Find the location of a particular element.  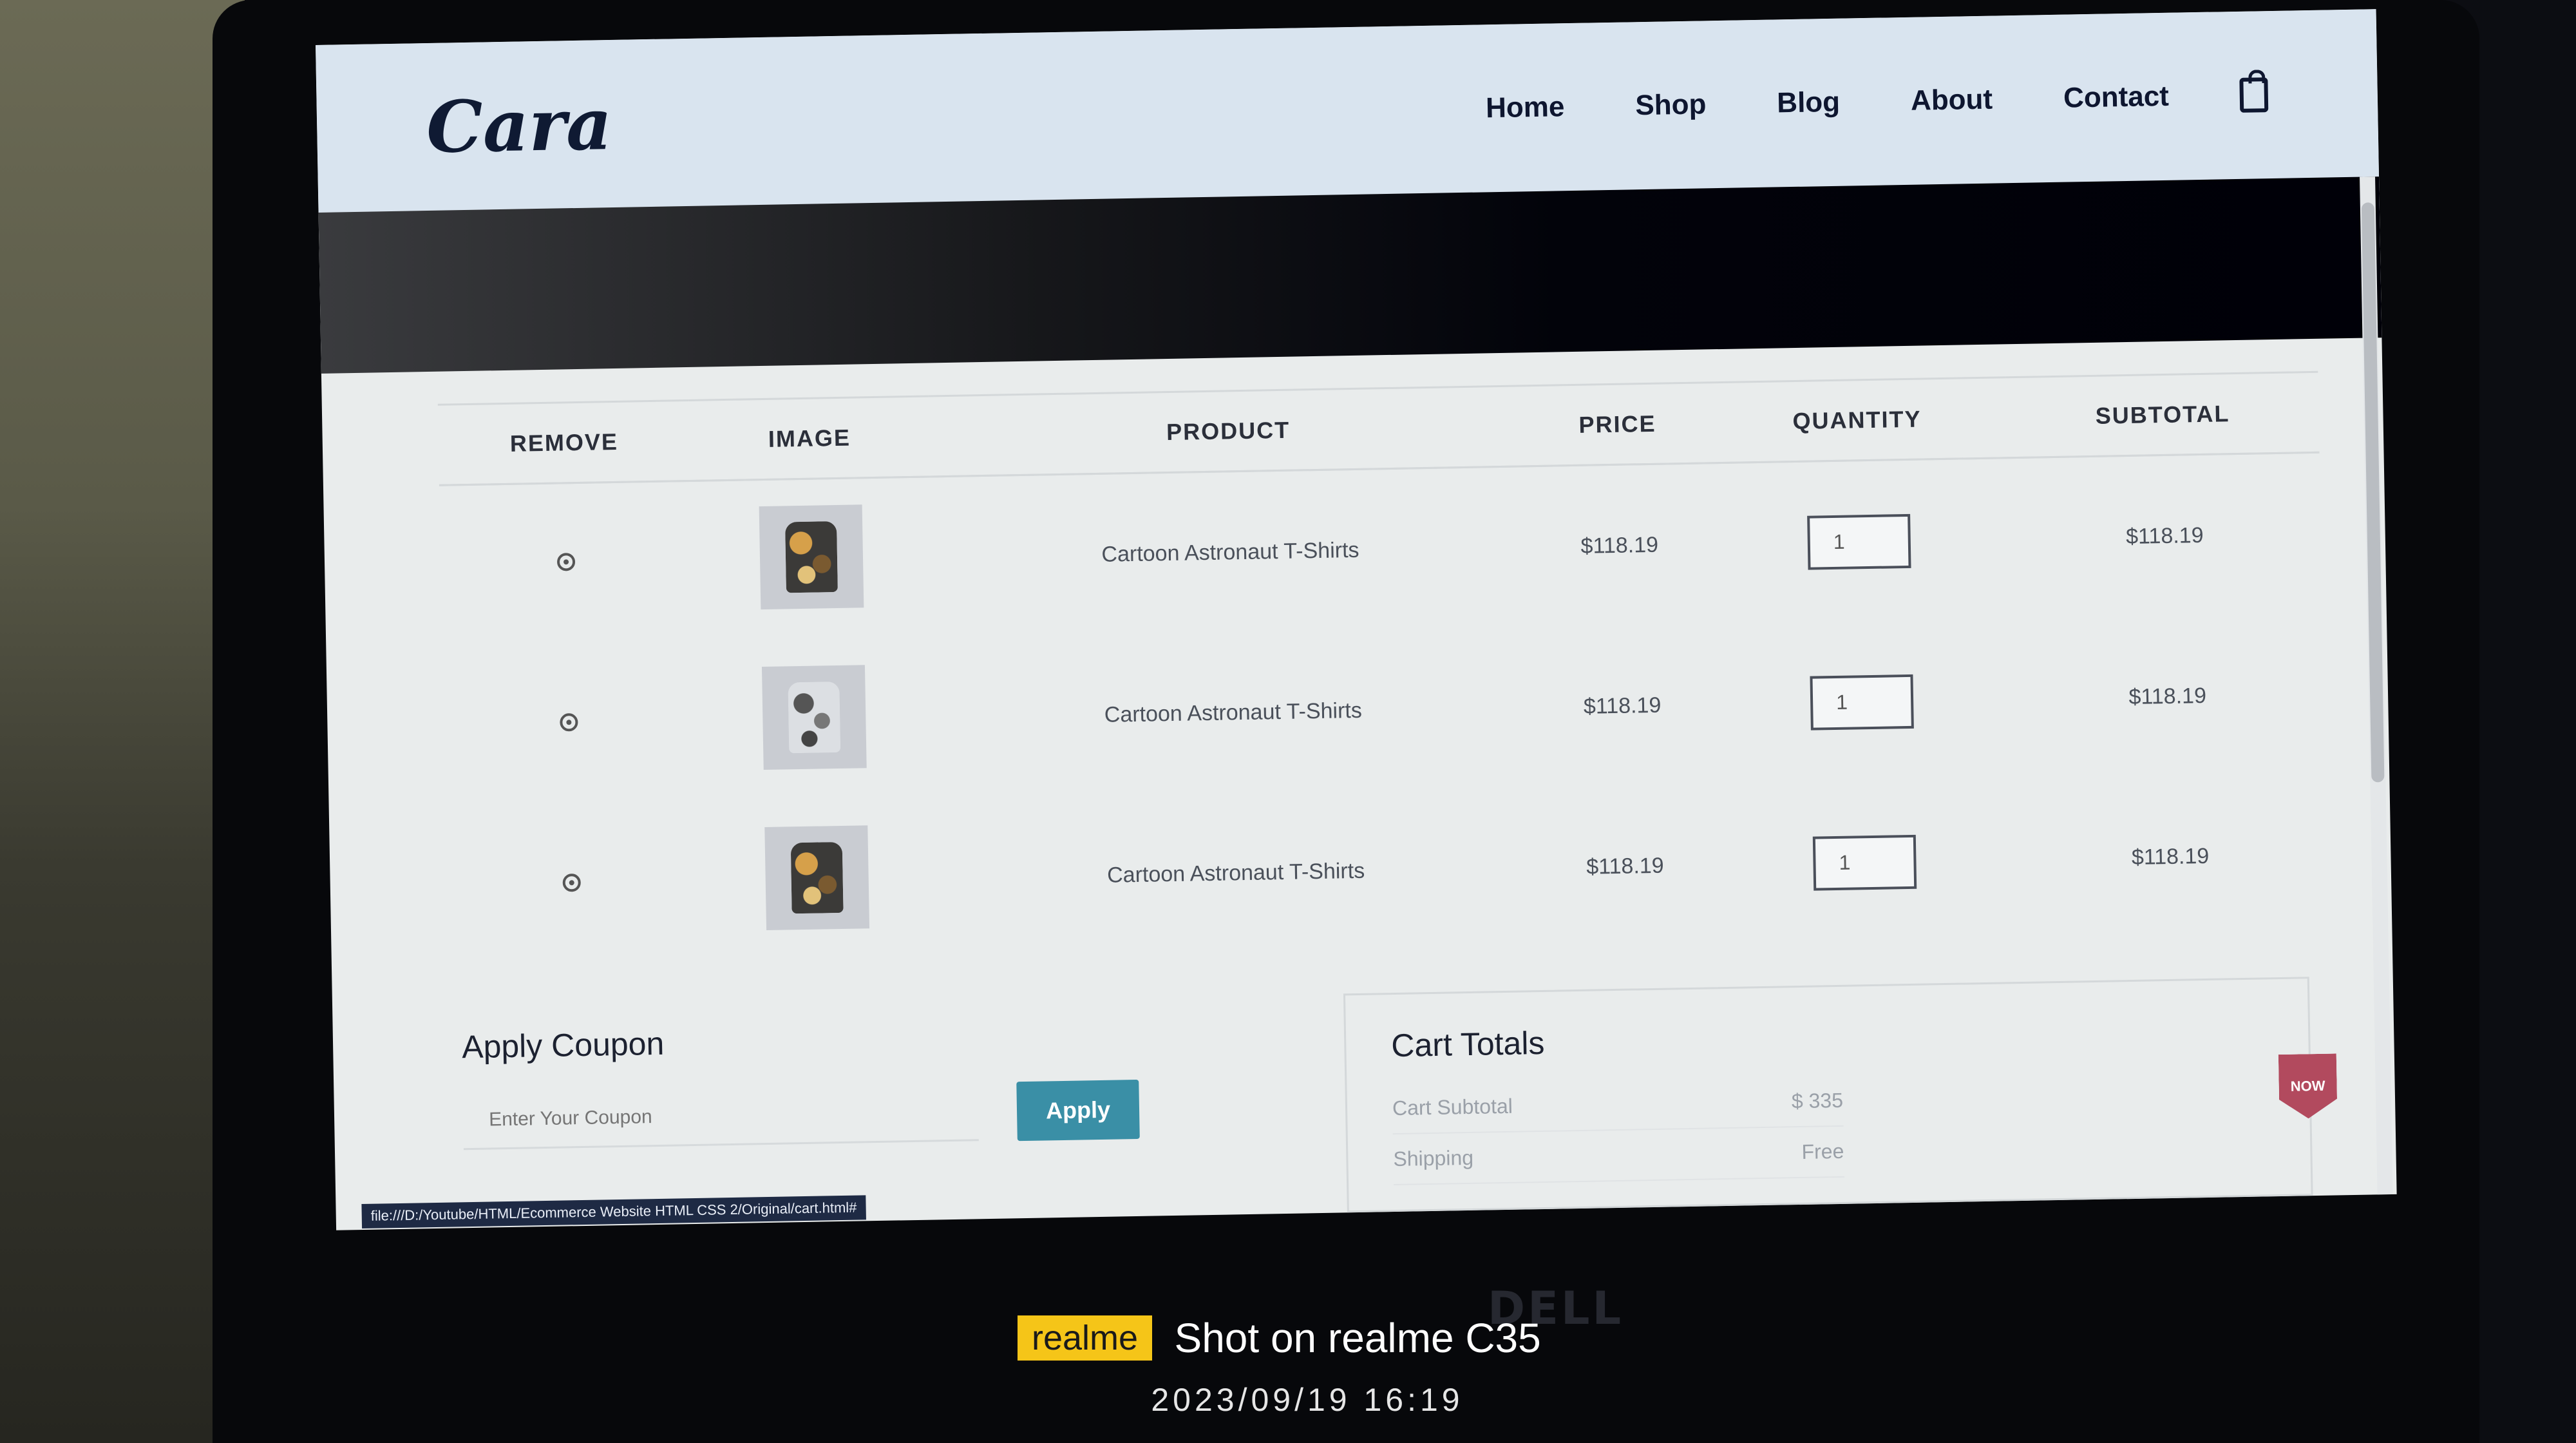

header-price: PRICE is located at coordinates (1618, 424).